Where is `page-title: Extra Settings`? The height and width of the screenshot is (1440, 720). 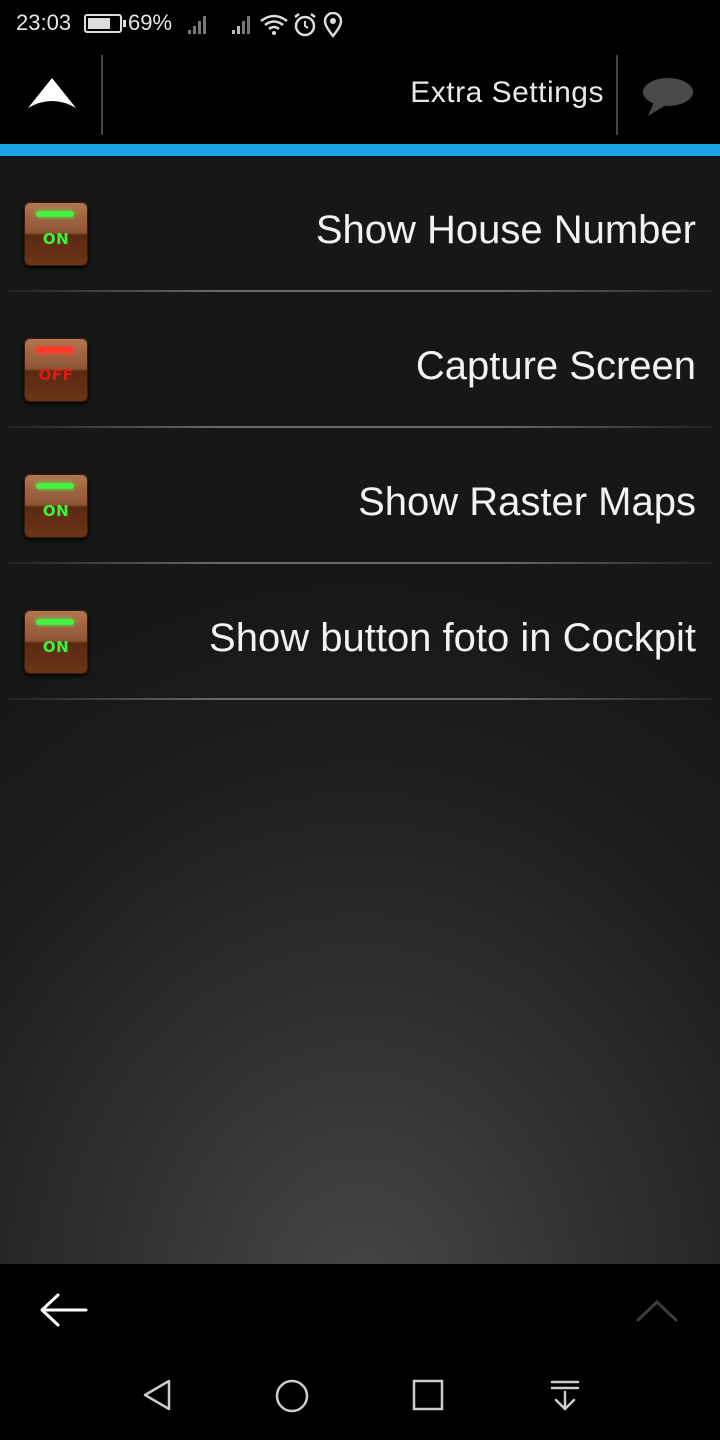
page-title: Extra Settings is located at coordinates (507, 92).